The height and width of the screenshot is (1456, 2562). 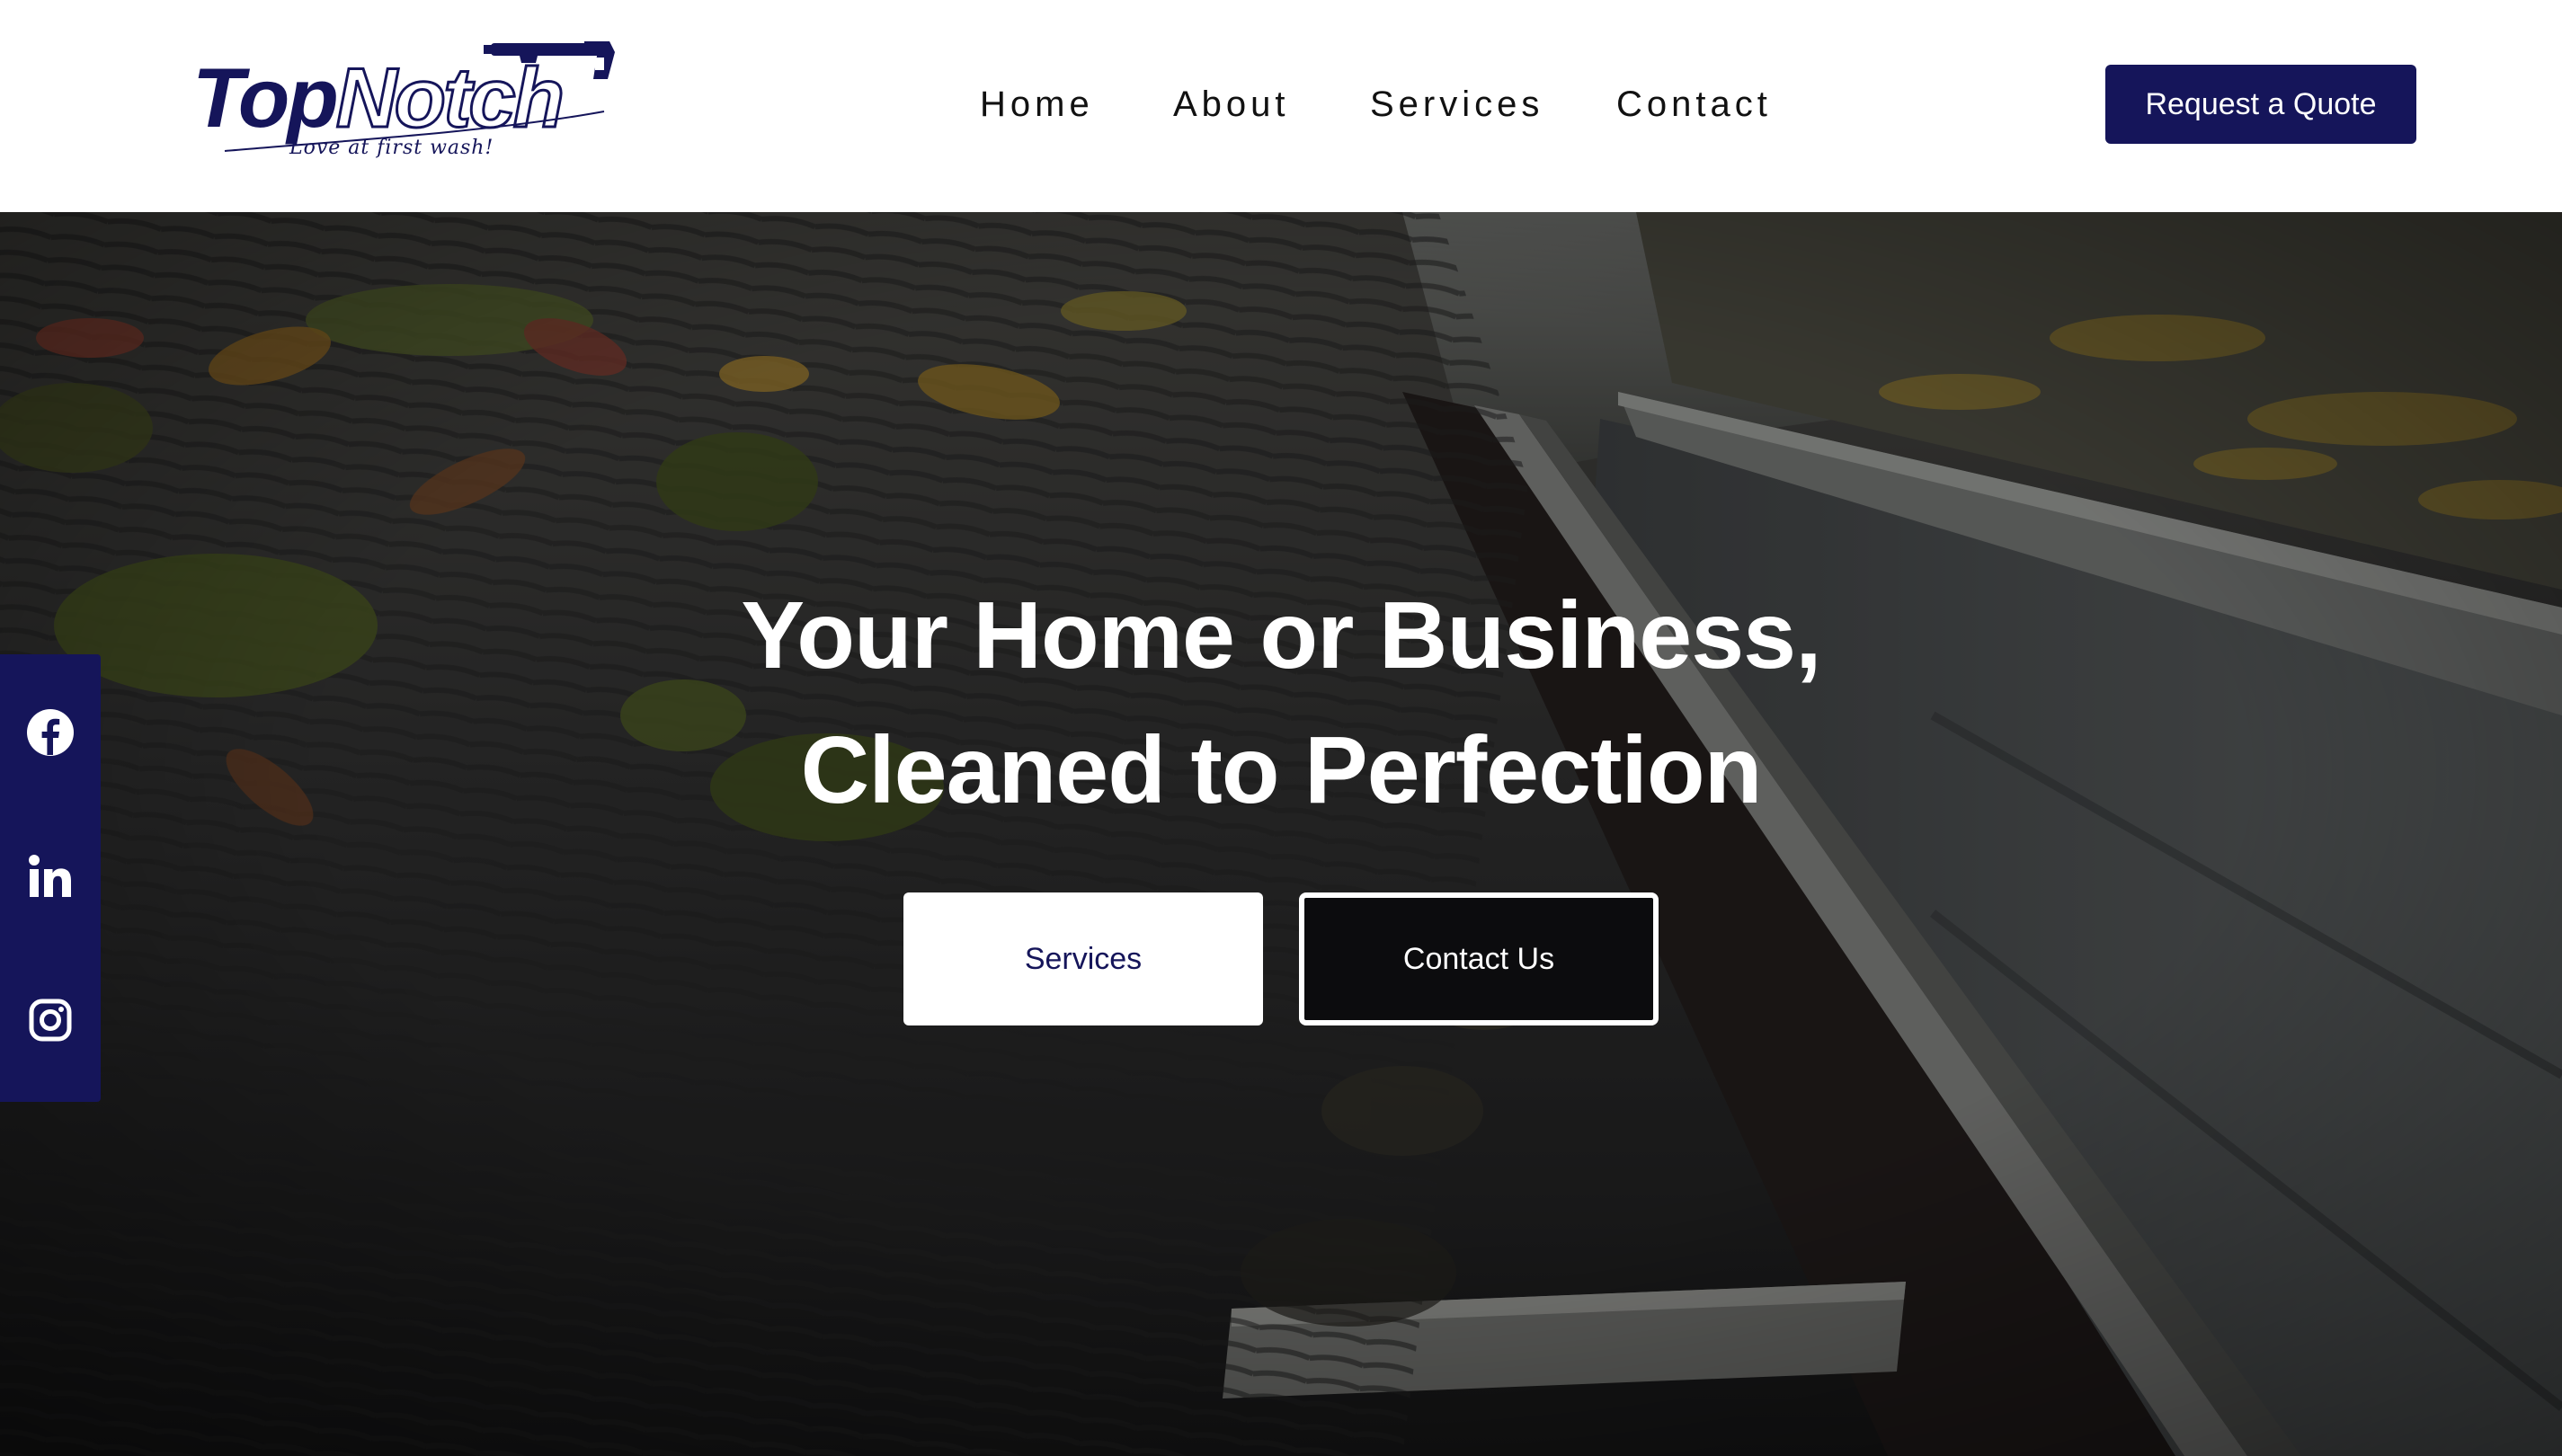 I want to click on instagram-icon, so click(x=50, y=1021).